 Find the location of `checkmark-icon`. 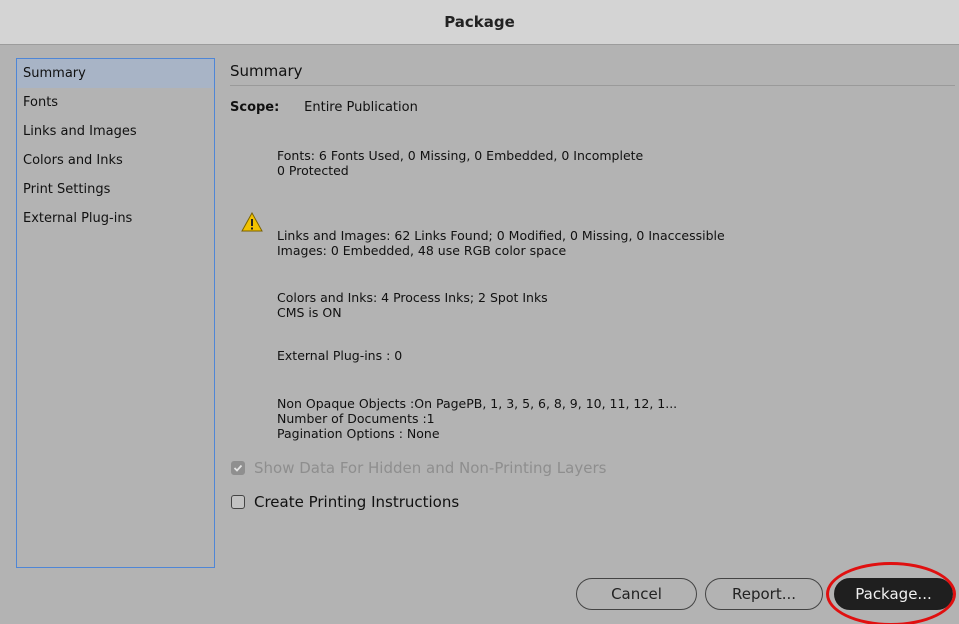

checkmark-icon is located at coordinates (238, 468).